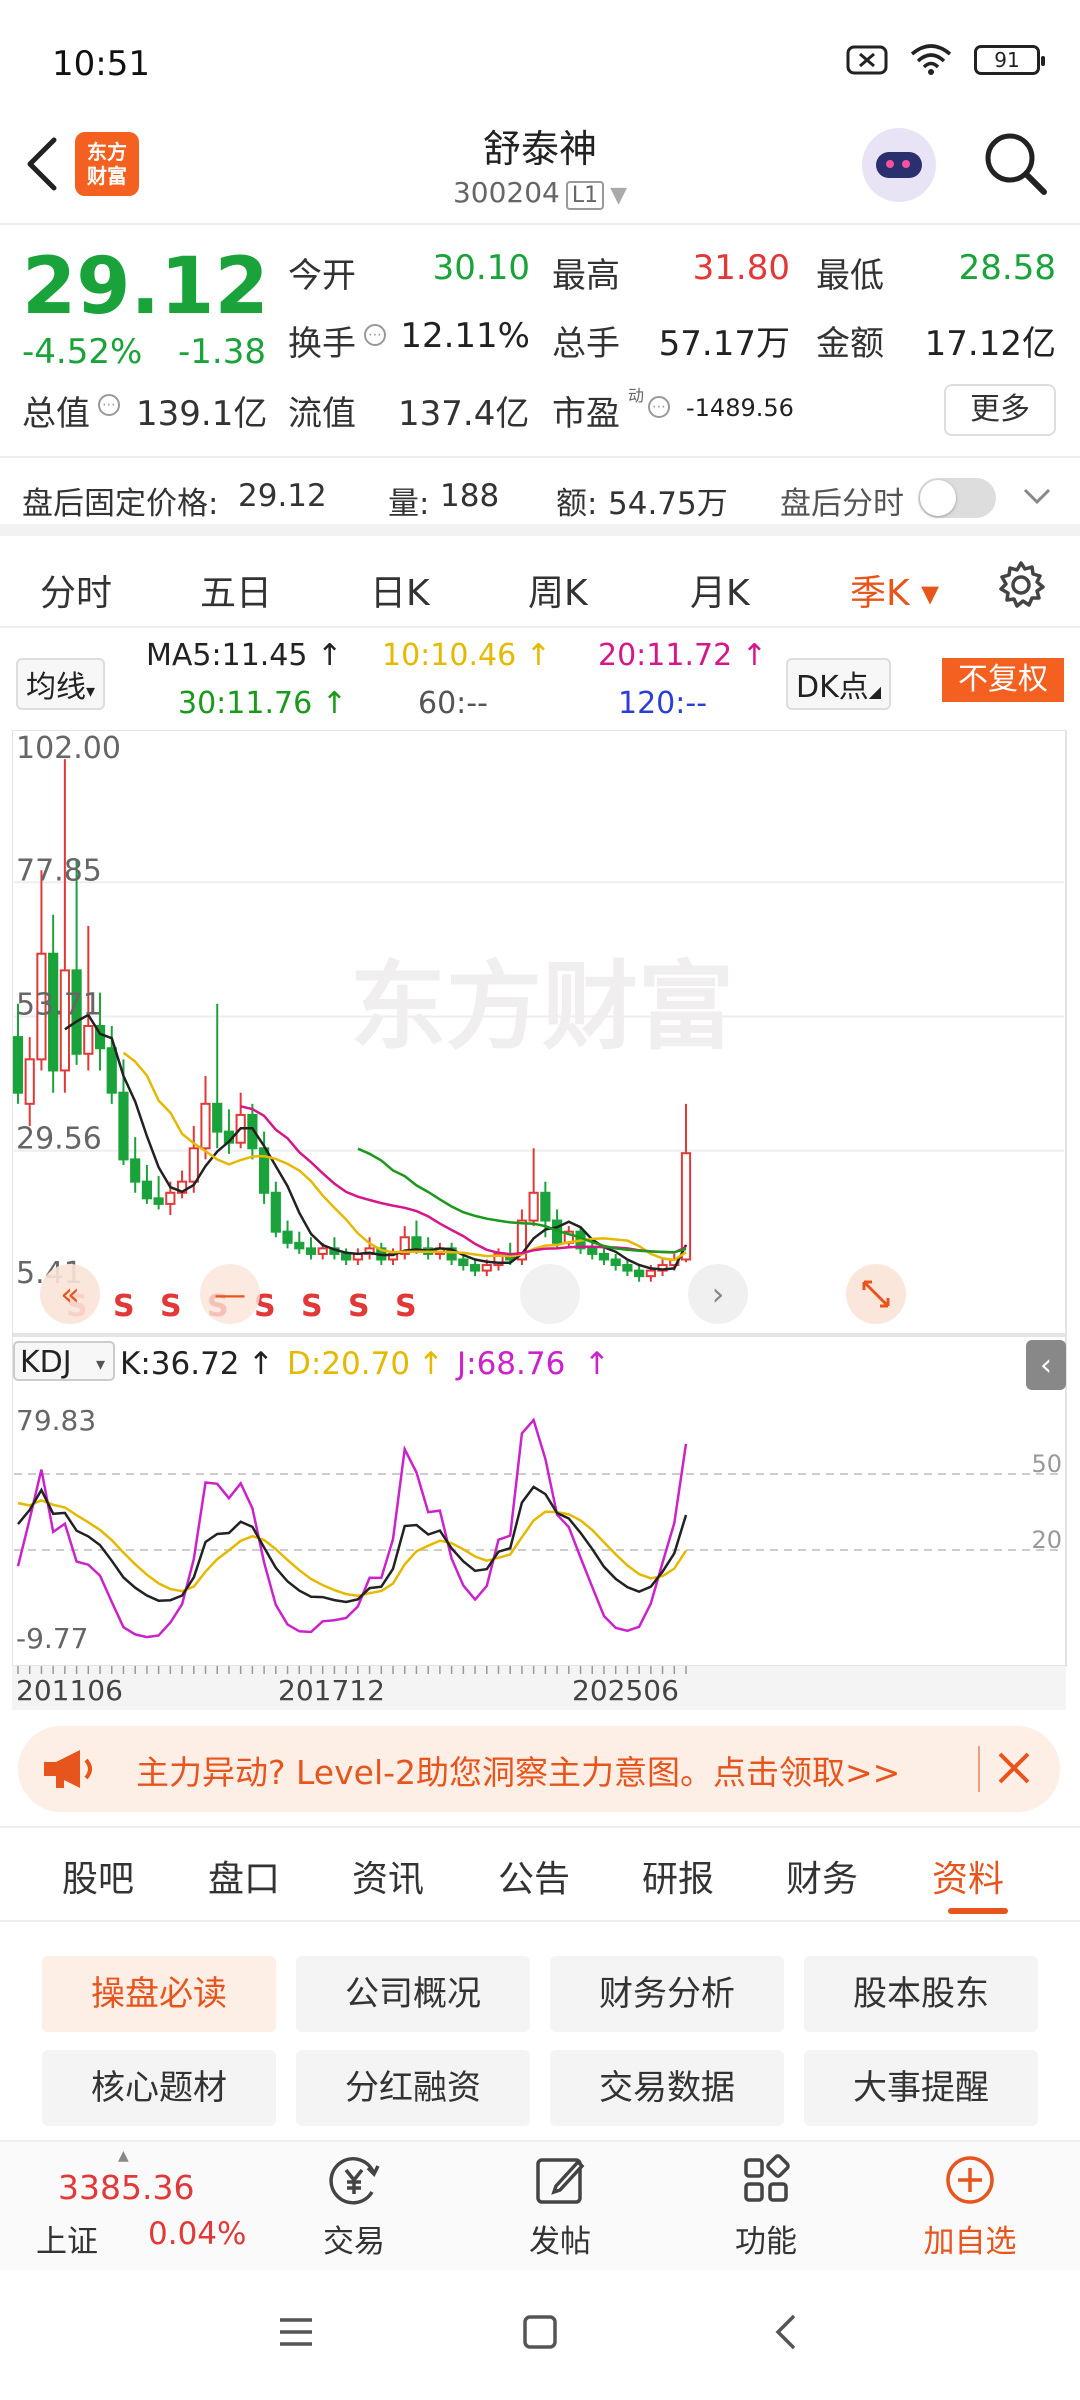 The width and height of the screenshot is (1080, 2400). What do you see at coordinates (61, 684) in the screenshot?
I see `ma-selector-dropdown: 均线▾` at bounding box center [61, 684].